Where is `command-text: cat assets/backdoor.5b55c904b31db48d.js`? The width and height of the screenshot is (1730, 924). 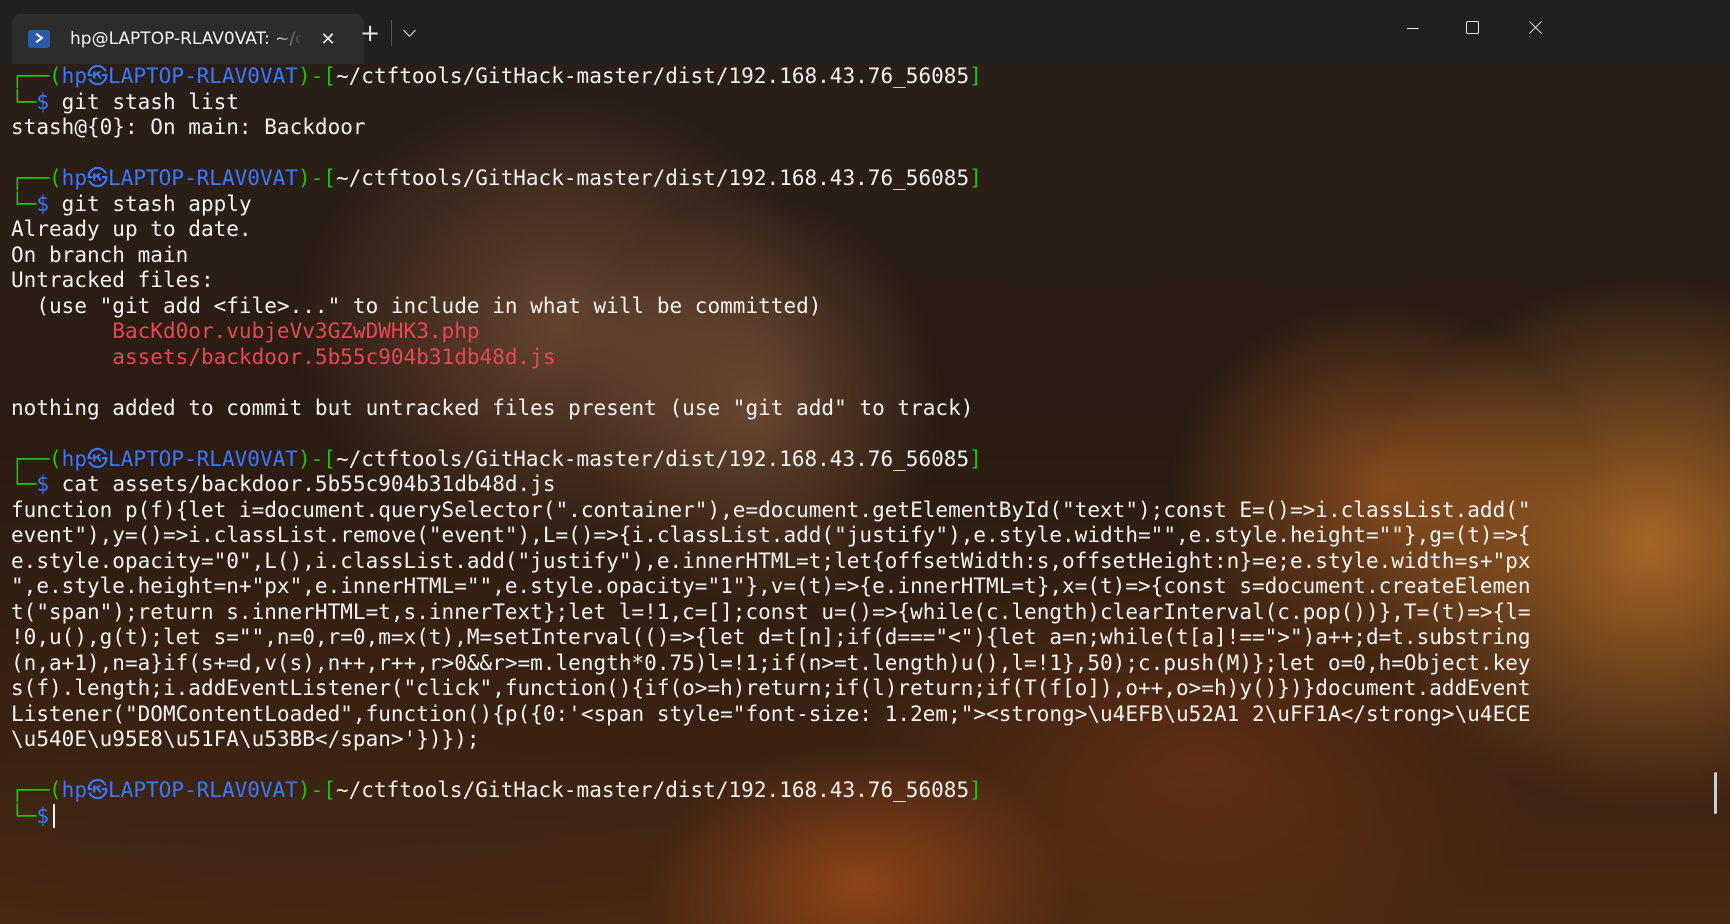
command-text: cat assets/backdoor.5b55c904b31db48d.js is located at coordinates (302, 484).